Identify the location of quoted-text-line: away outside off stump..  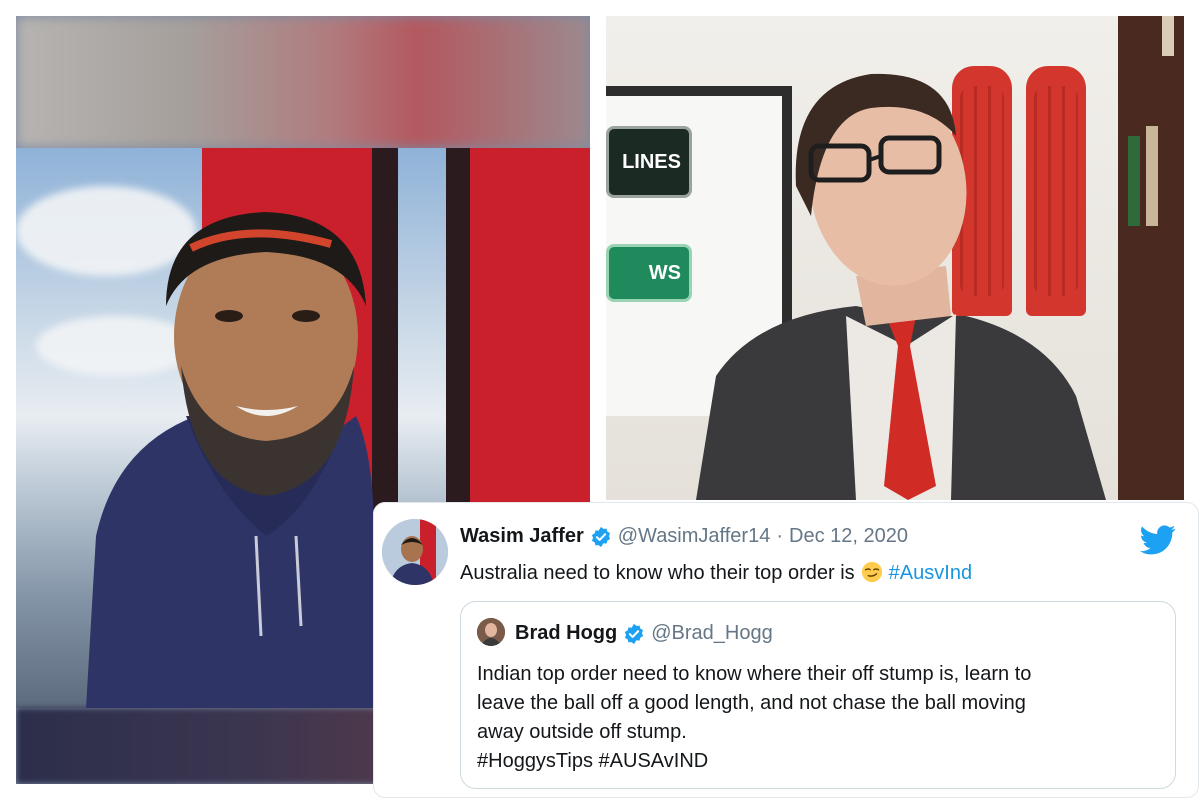
(582, 732).